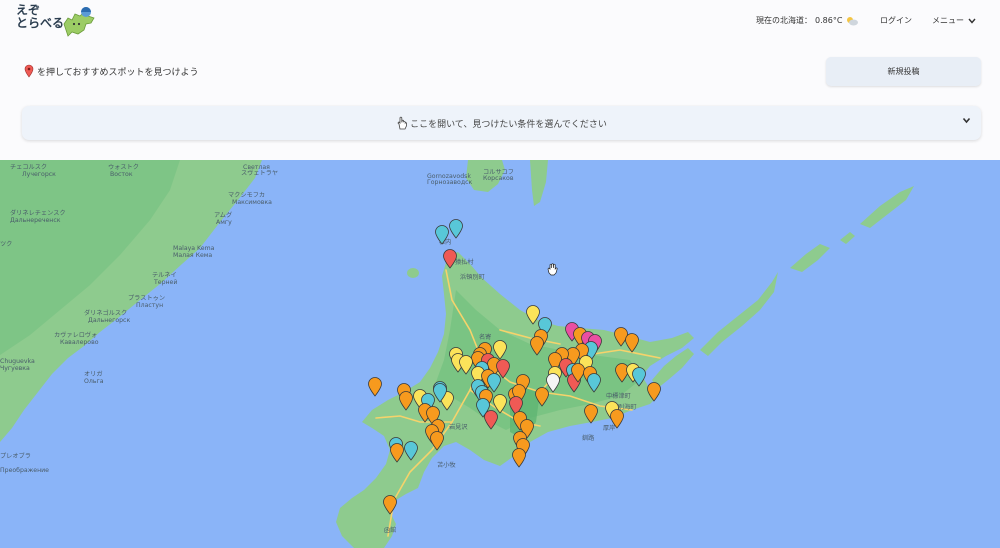  What do you see at coordinates (485, 337) in the screenshot?
I see `label-nayoro: 名寄` at bounding box center [485, 337].